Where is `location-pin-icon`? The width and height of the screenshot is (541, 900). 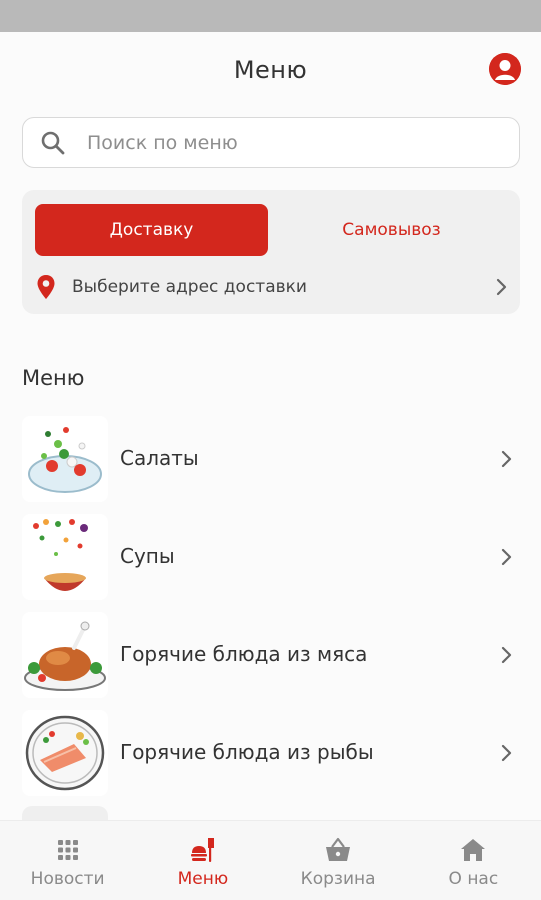 location-pin-icon is located at coordinates (46, 287).